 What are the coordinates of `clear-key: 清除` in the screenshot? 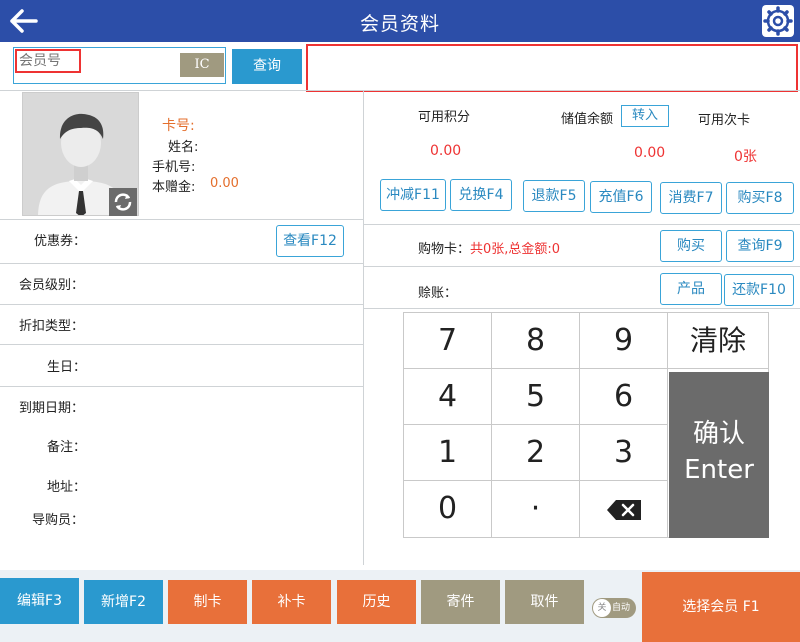 It's located at (718, 341).